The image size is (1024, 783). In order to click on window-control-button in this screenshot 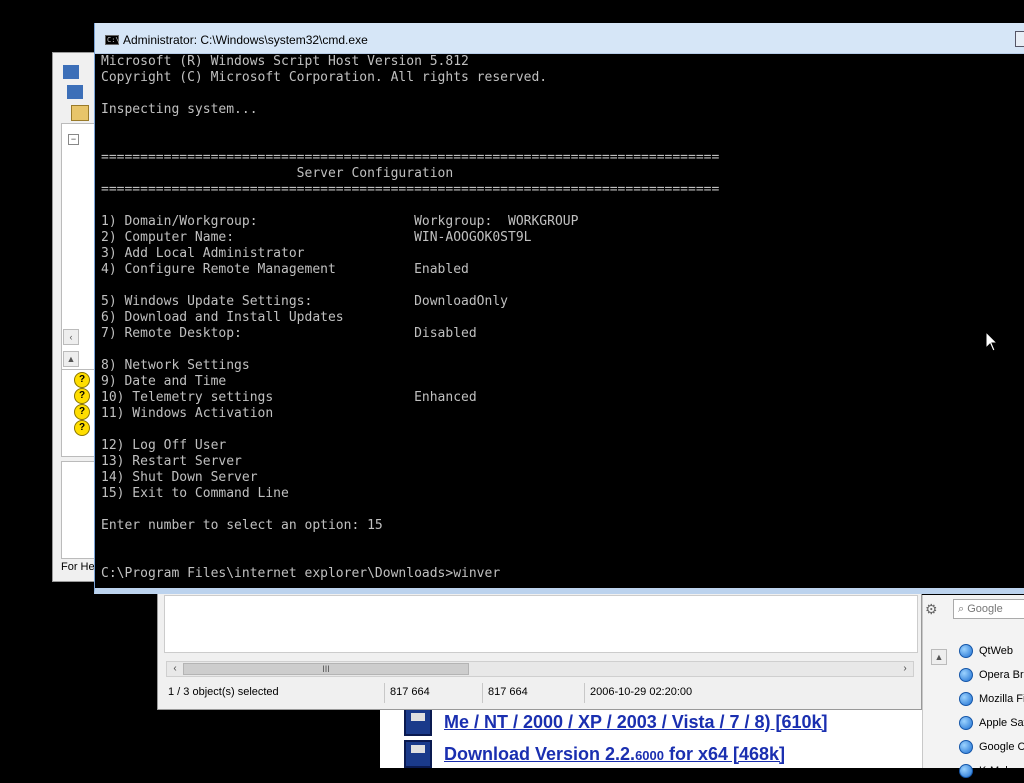, I will do `click(1019, 39)`.